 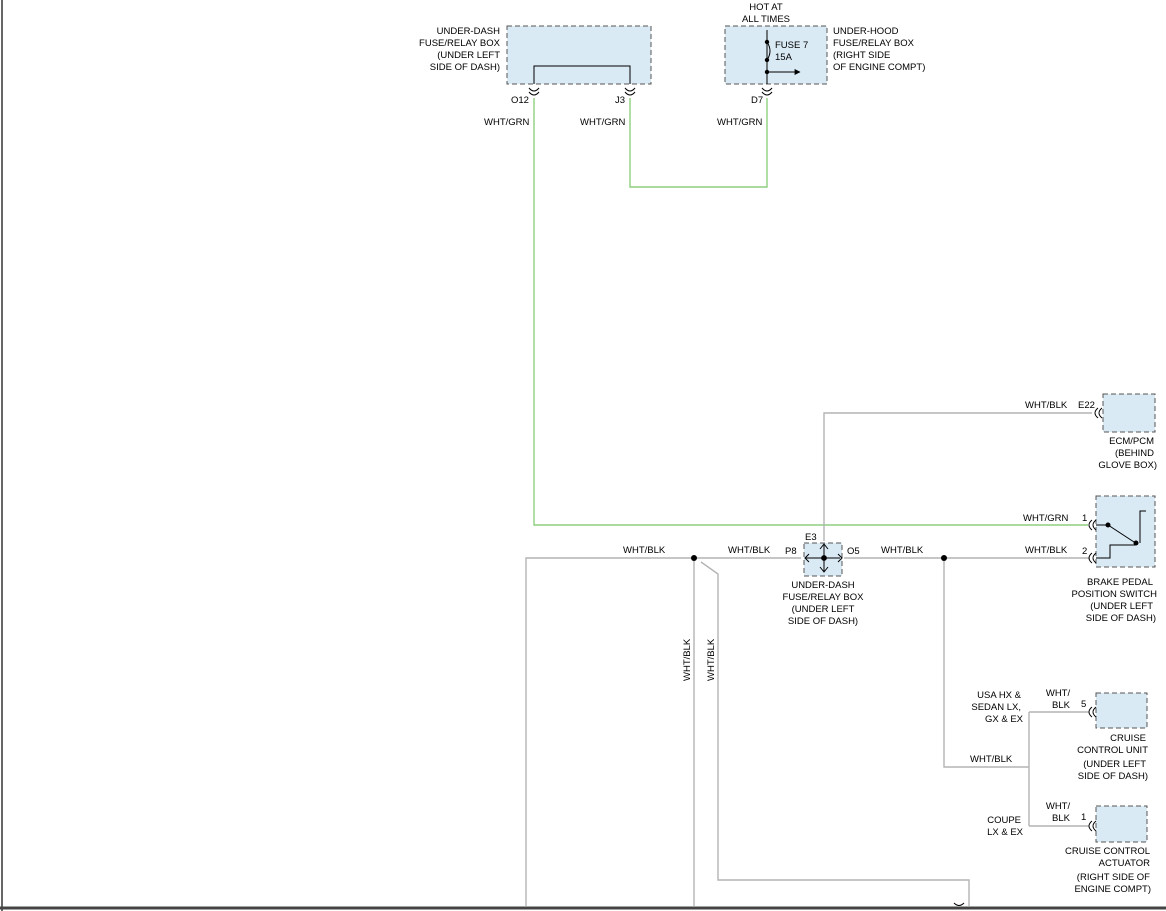 What do you see at coordinates (986, 663) in the screenshot?
I see `wire-splice2-down` at bounding box center [986, 663].